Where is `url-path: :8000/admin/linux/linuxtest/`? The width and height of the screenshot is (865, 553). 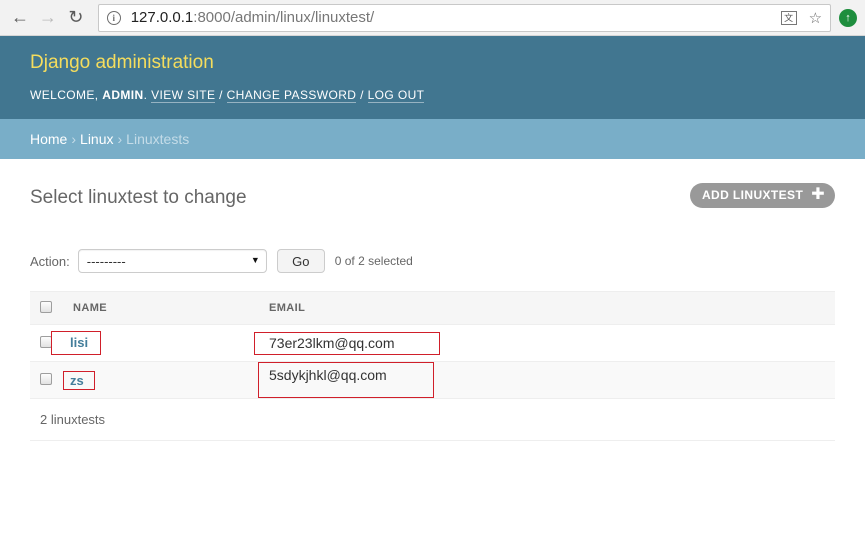
url-path: :8000/admin/linux/linuxtest/ is located at coordinates (284, 17).